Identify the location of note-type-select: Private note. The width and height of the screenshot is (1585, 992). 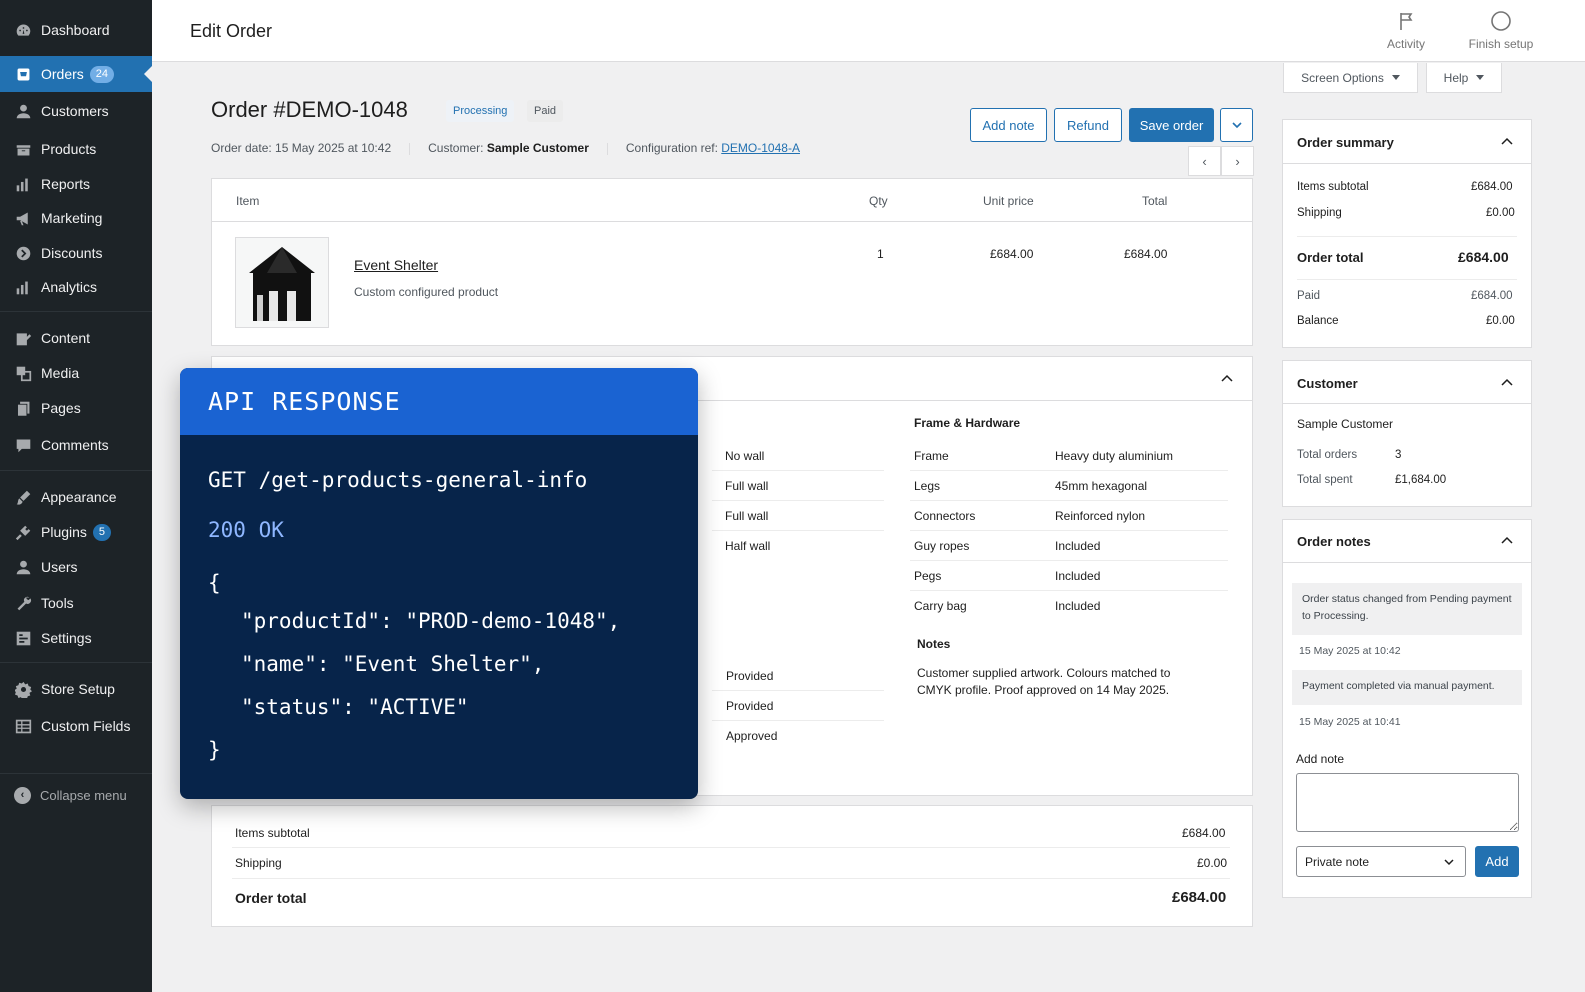
(1381, 861).